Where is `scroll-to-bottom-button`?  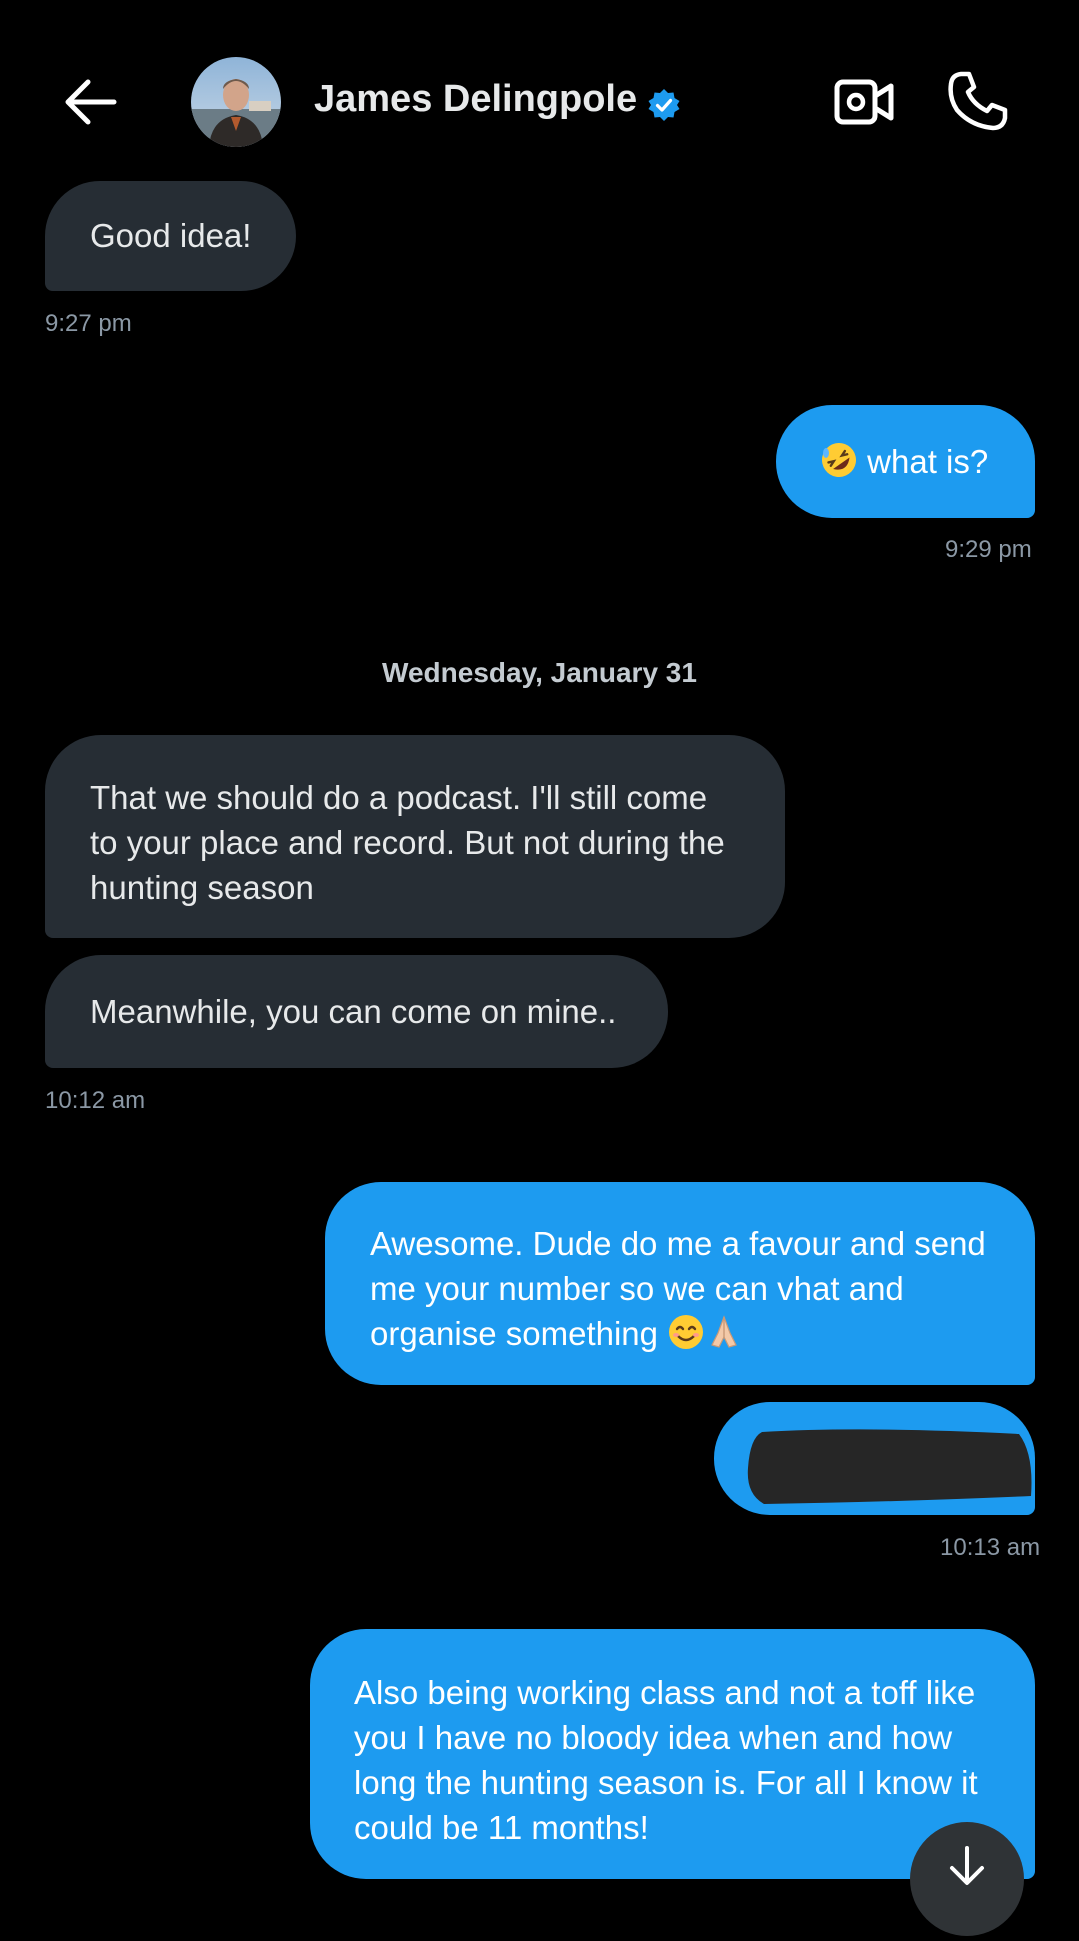
scroll-to-bottom-button is located at coordinates (967, 1879).